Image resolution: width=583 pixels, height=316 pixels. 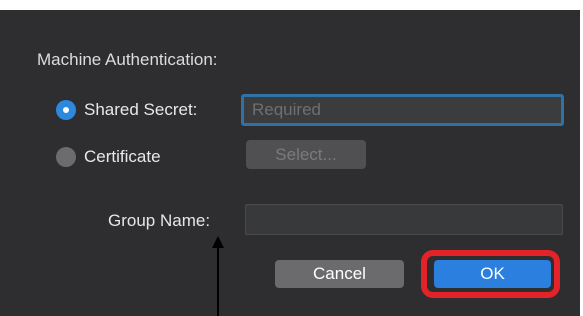 I want to click on radio-unselected-icon, so click(x=66, y=157).